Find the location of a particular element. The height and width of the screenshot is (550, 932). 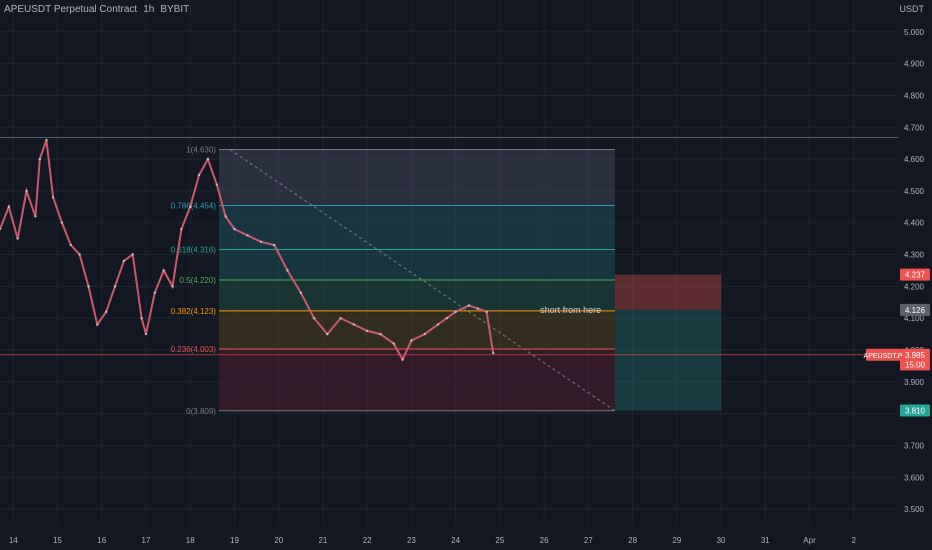

chart-header: APEUSDT Perpetual Contract 1h BYBIT is located at coordinates (99, 9).